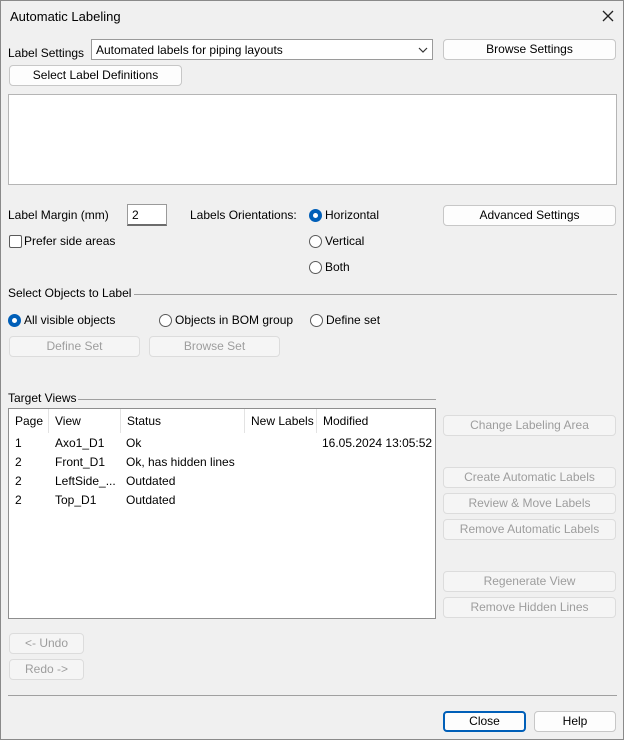 This screenshot has width=624, height=740. Describe the element at coordinates (14, 320) in the screenshot. I see `objects-all-visible-radio` at that location.